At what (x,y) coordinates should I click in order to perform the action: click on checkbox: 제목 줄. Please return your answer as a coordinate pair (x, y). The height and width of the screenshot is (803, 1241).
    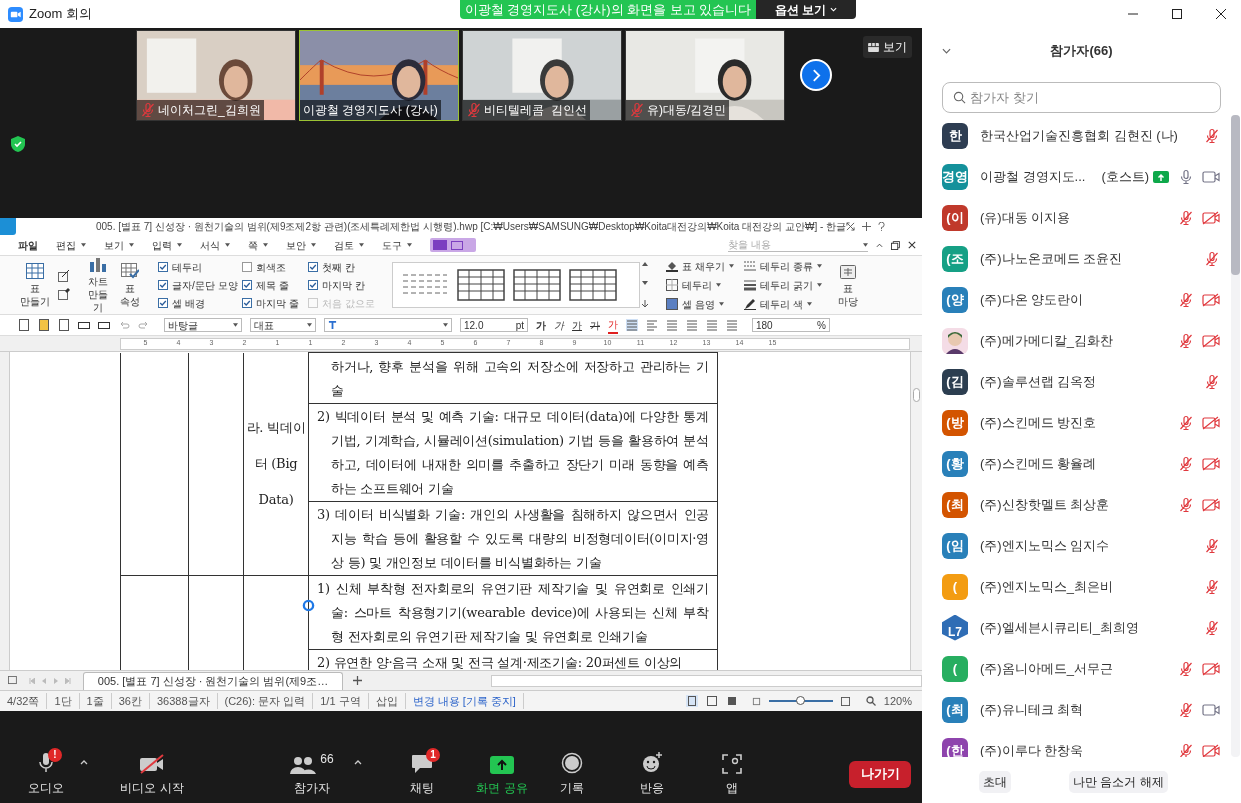
    Looking at the image, I should click on (274, 285).